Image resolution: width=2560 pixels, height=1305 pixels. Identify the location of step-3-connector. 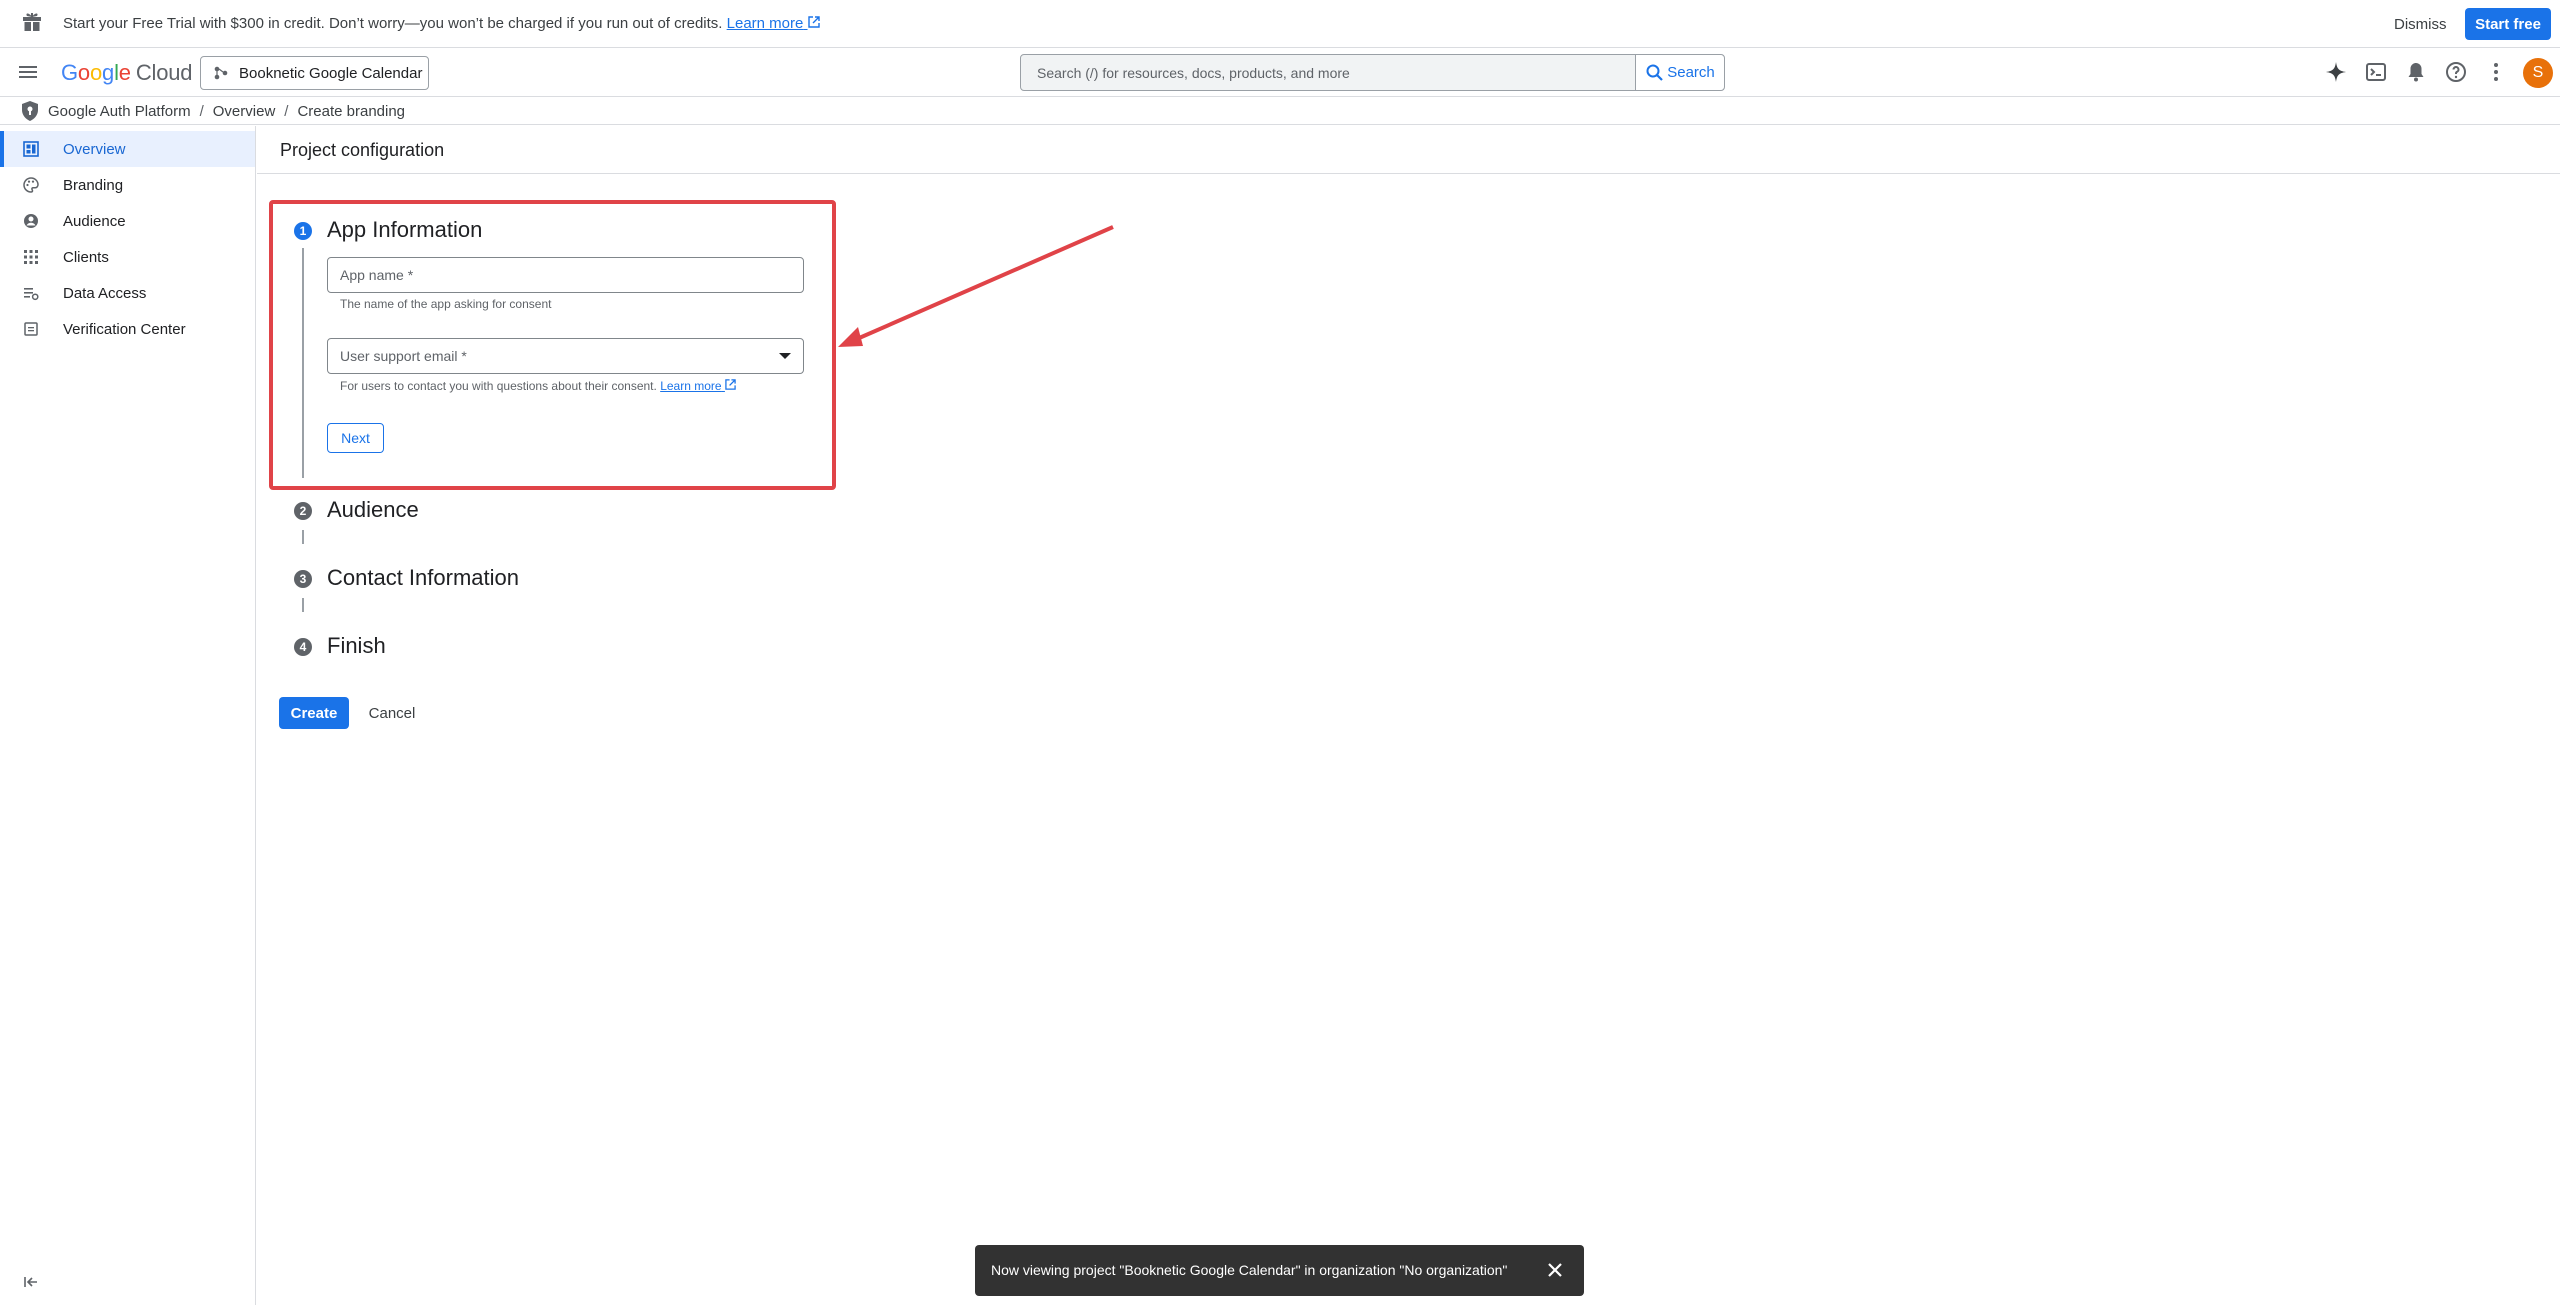
(303, 605).